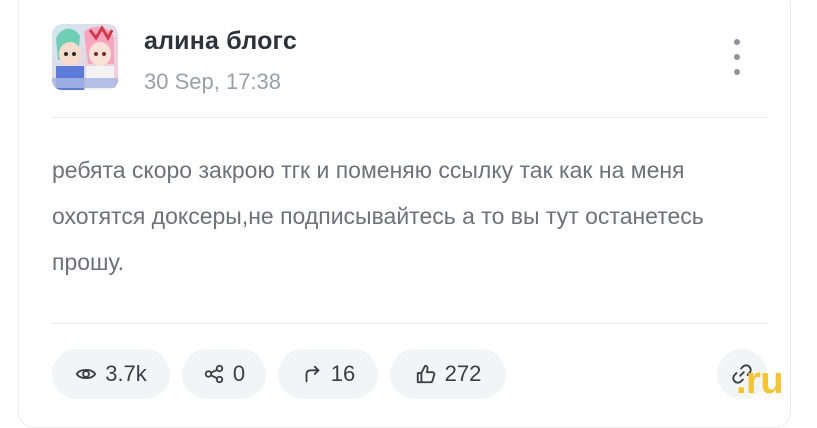 Image resolution: width=817 pixels, height=428 pixels. I want to click on post-stats: 3.7k 0 16 272, so click(279, 374).